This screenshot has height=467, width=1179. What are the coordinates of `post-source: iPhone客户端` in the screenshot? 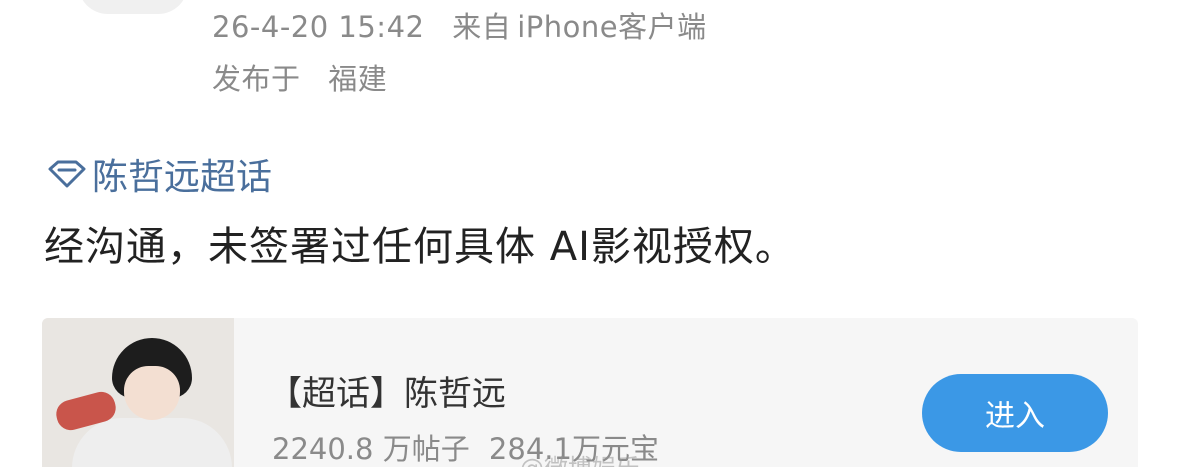 It's located at (612, 27).